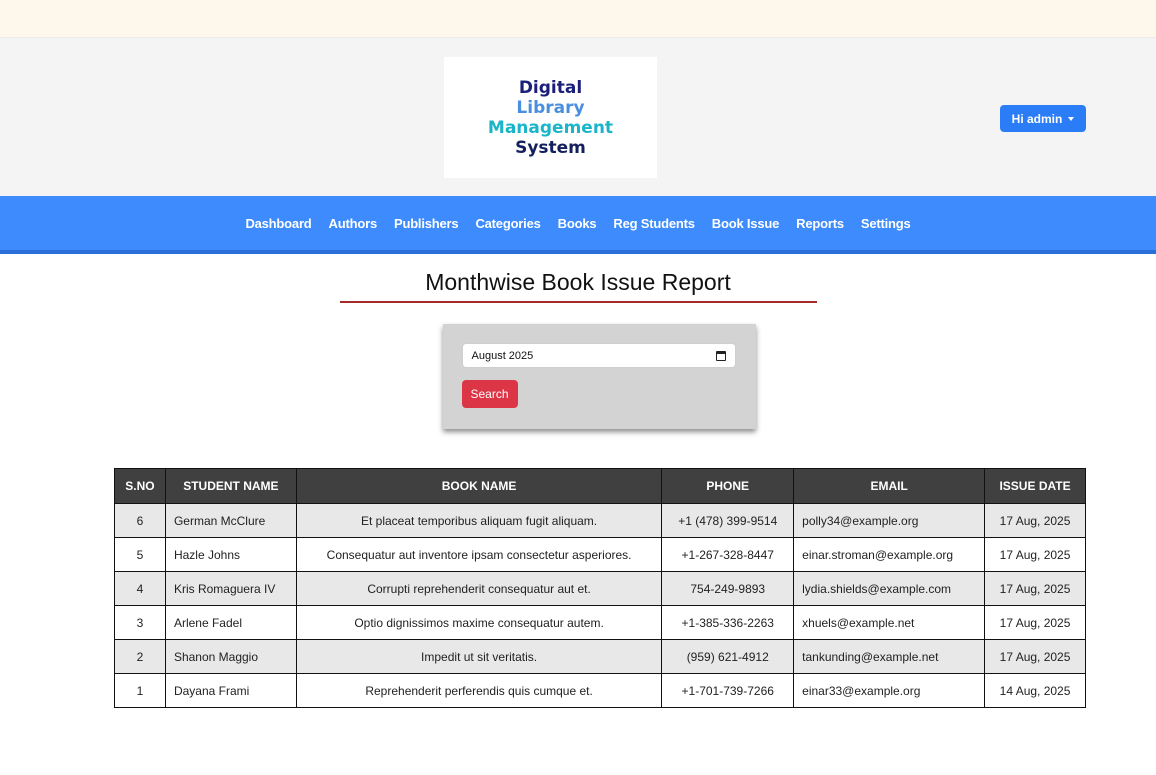  Describe the element at coordinates (230, 656) in the screenshot. I see `cell-student-name: Shanon Maggio` at that location.